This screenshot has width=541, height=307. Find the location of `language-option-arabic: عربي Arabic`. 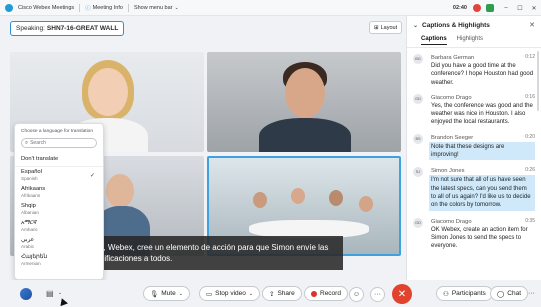

language-option-arabic: عربي Arabic is located at coordinates (59, 243).